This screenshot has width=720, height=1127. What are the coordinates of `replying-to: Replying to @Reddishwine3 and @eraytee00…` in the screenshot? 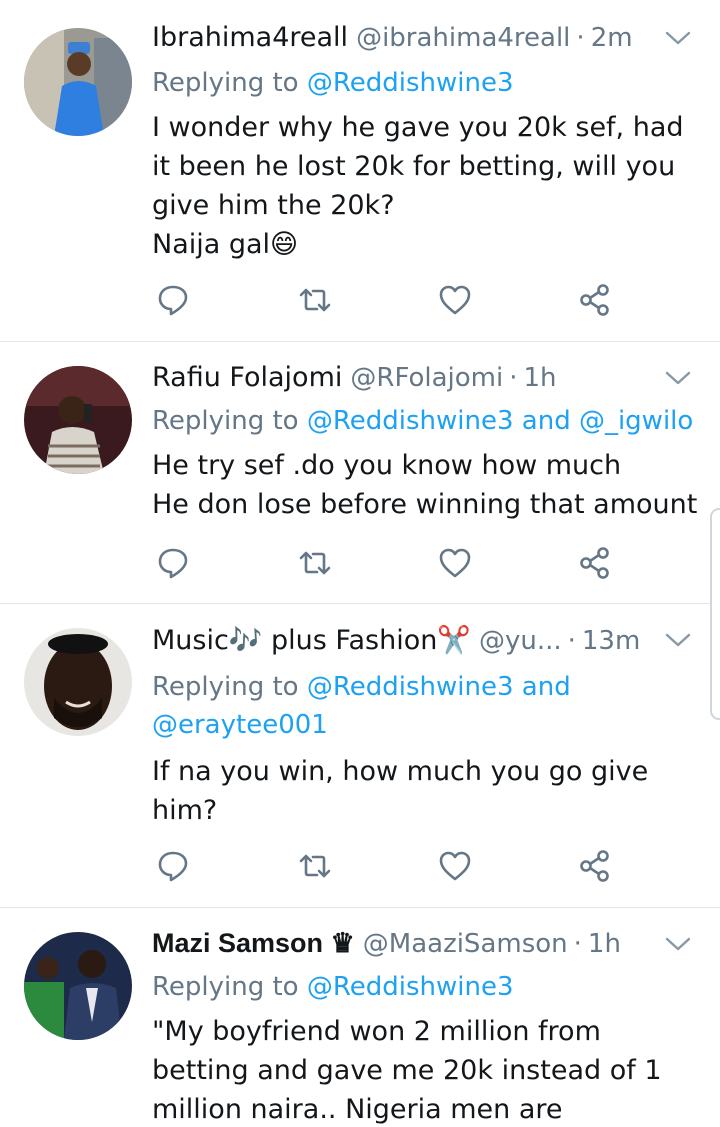 It's located at (361, 706).